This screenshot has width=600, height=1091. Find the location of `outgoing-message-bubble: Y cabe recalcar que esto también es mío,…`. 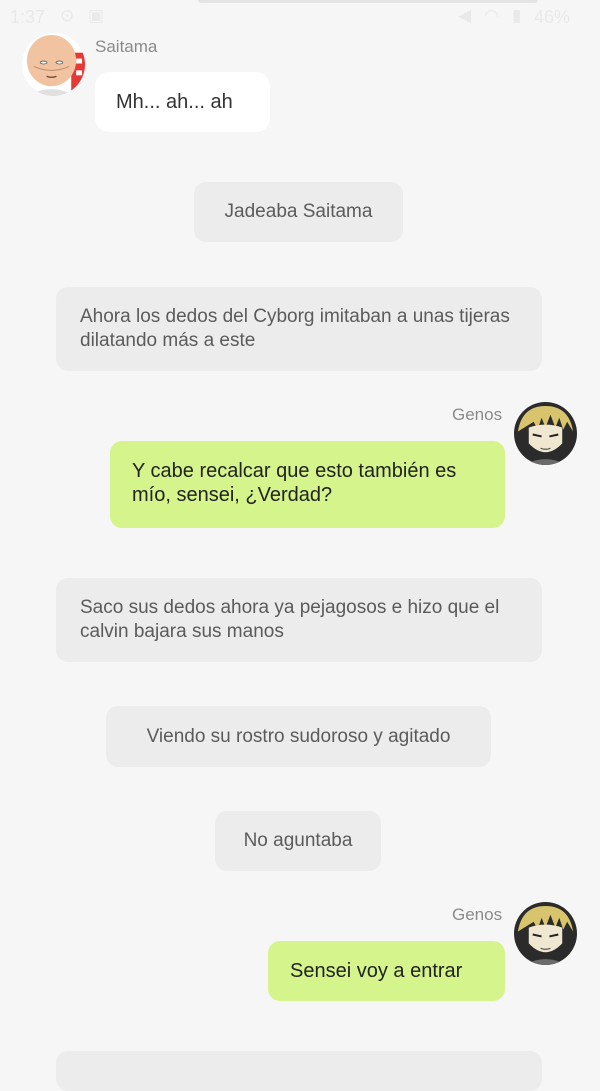

outgoing-message-bubble: Y cabe recalcar que esto también es mío,… is located at coordinates (307, 484).